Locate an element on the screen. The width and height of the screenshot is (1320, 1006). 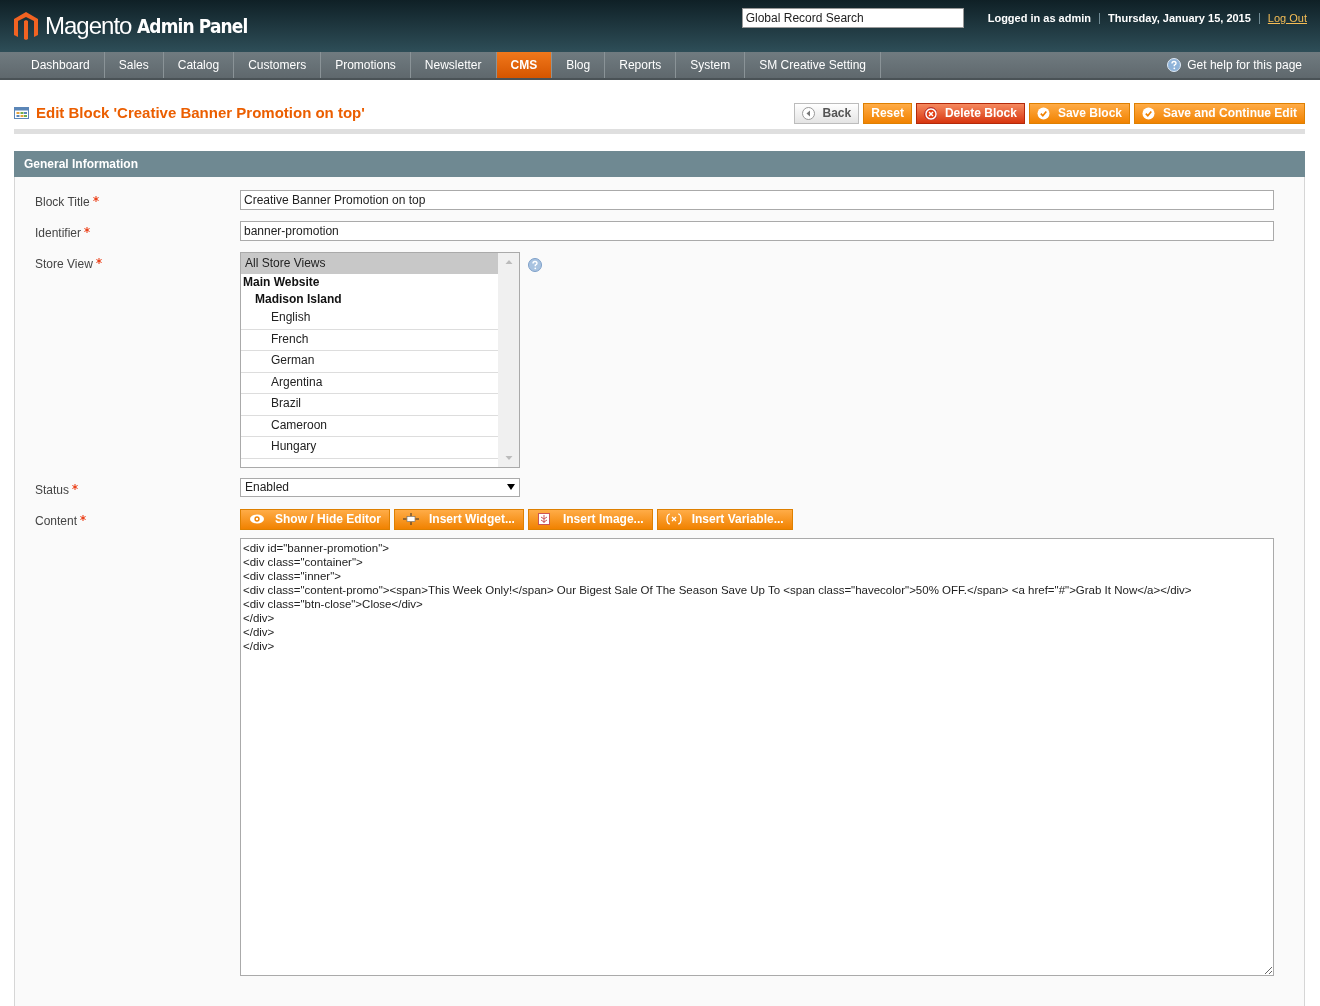
field-label: Status is located at coordinates (52, 489).